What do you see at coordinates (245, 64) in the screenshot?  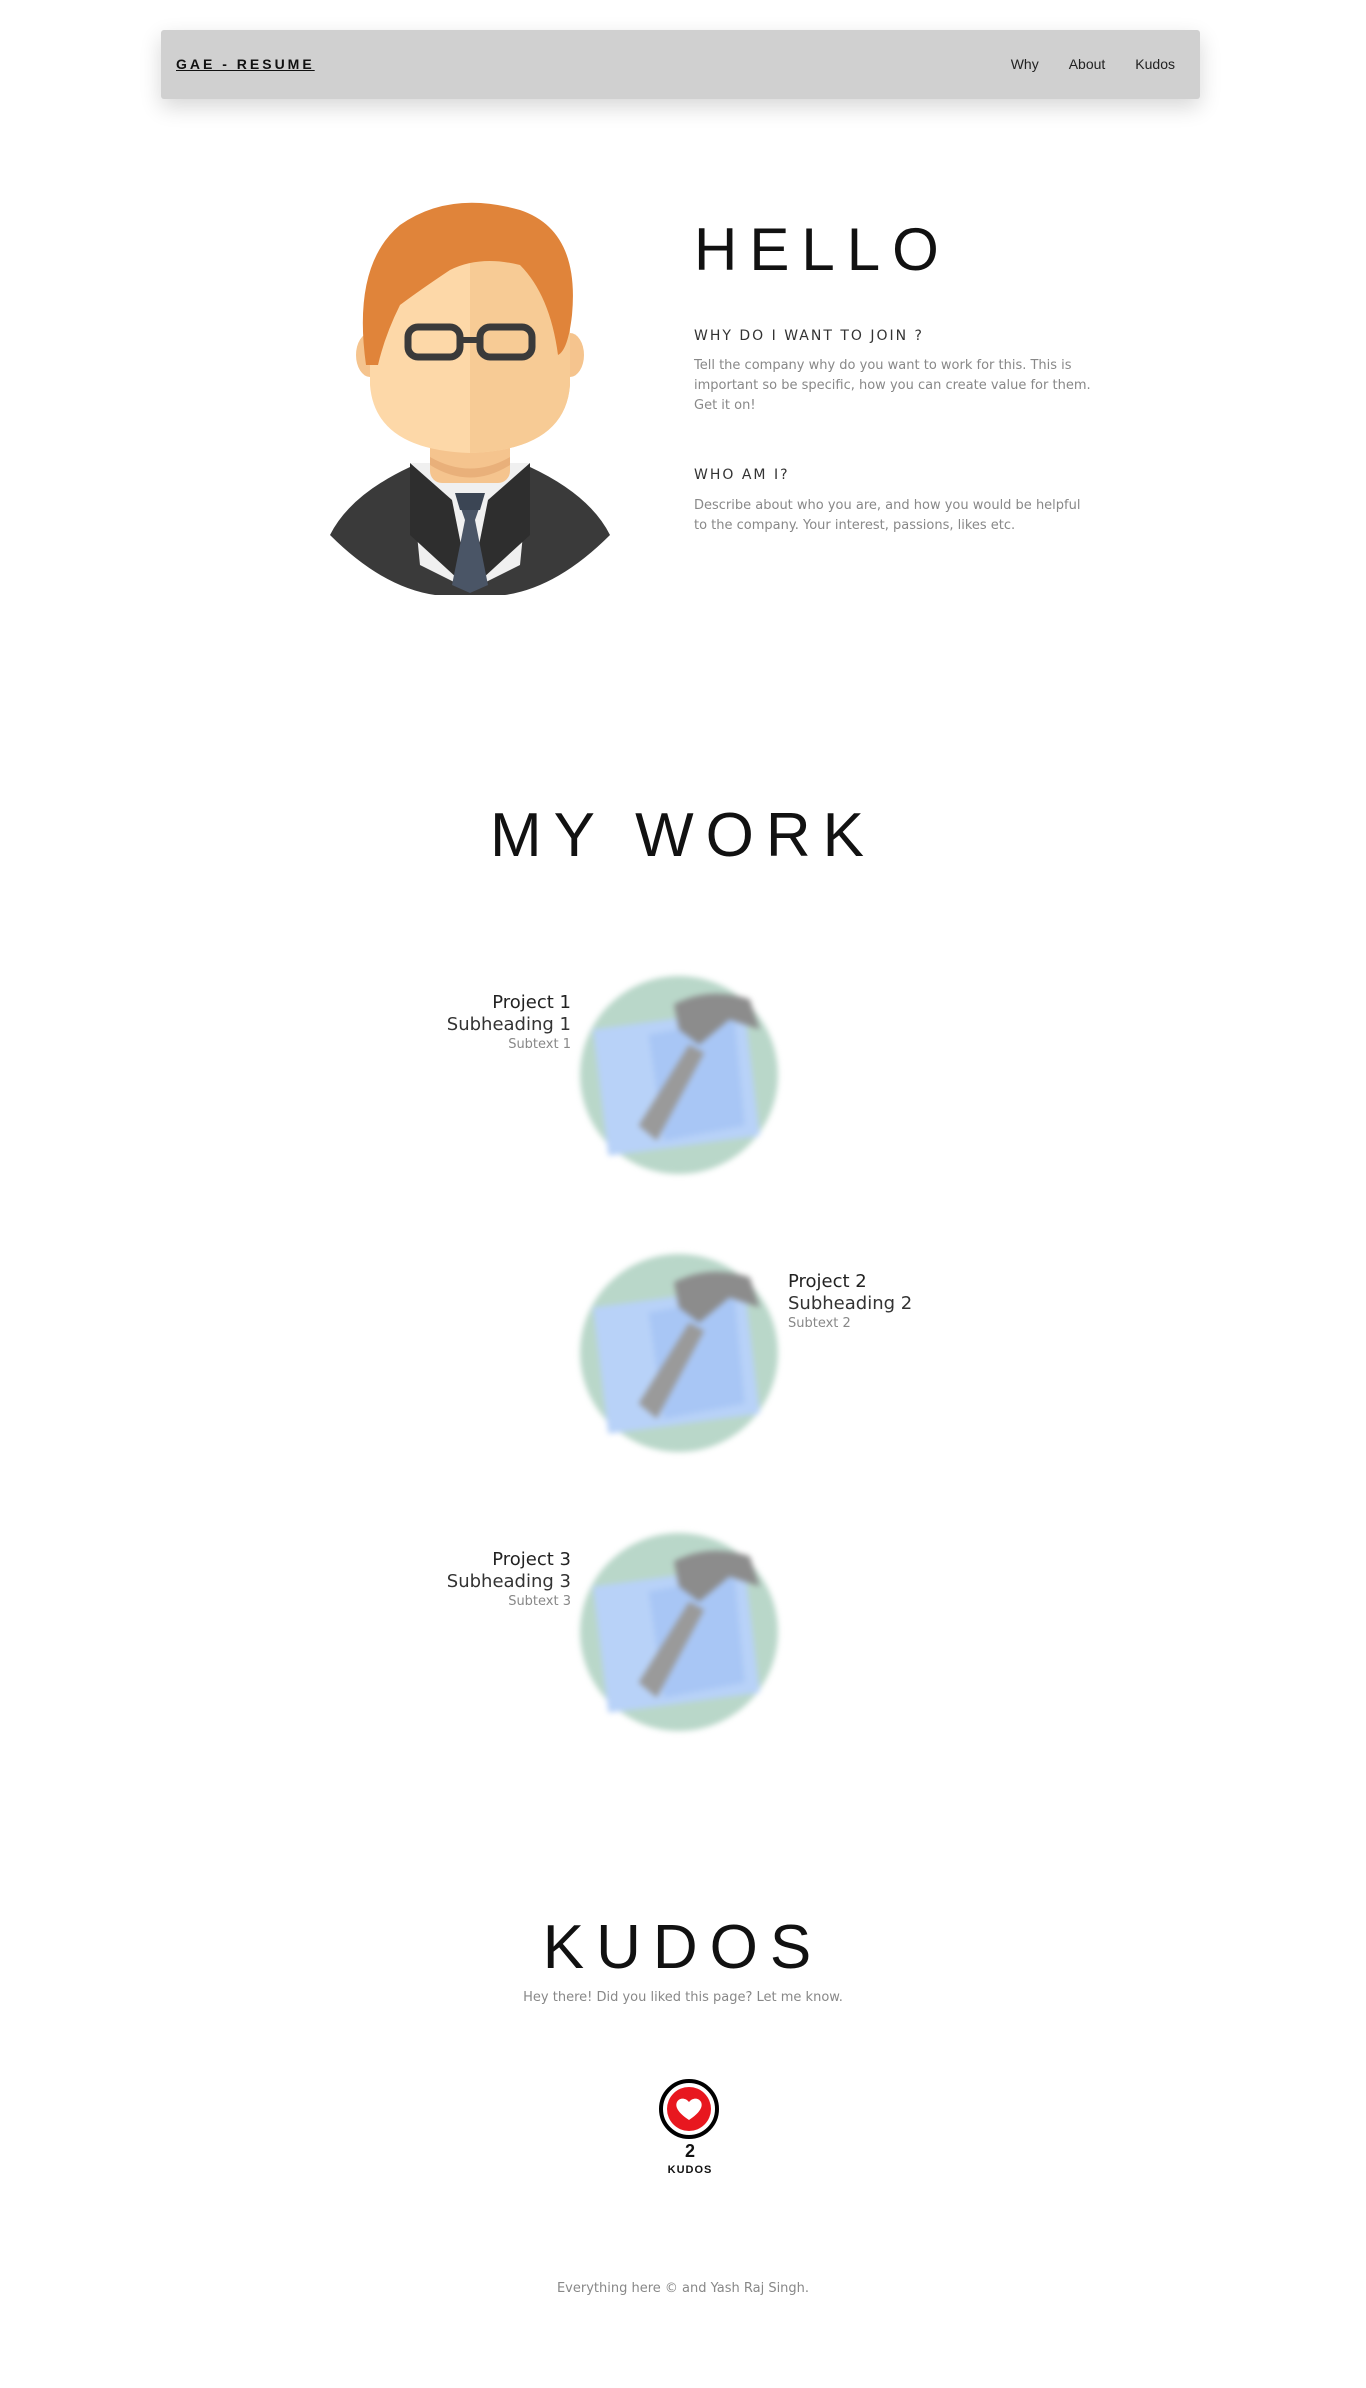 I see `brand-link: GAE - RESUME` at bounding box center [245, 64].